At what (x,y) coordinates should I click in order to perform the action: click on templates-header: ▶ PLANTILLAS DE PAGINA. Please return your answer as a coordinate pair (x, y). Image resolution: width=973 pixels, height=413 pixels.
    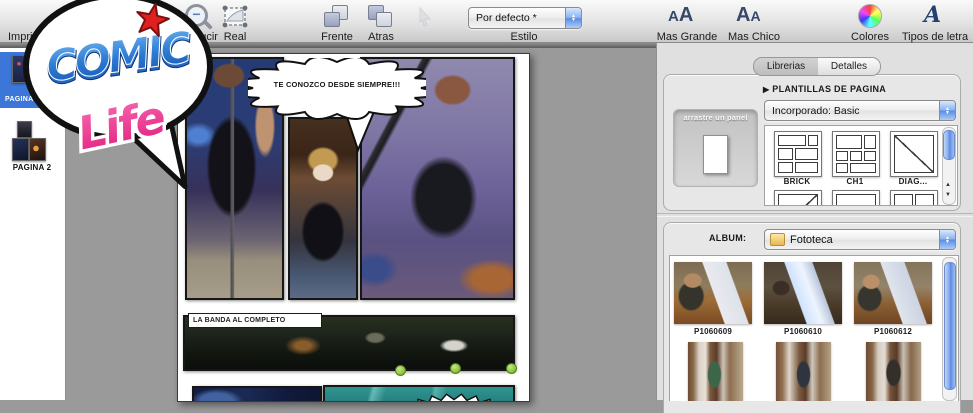
    Looking at the image, I should click on (824, 89).